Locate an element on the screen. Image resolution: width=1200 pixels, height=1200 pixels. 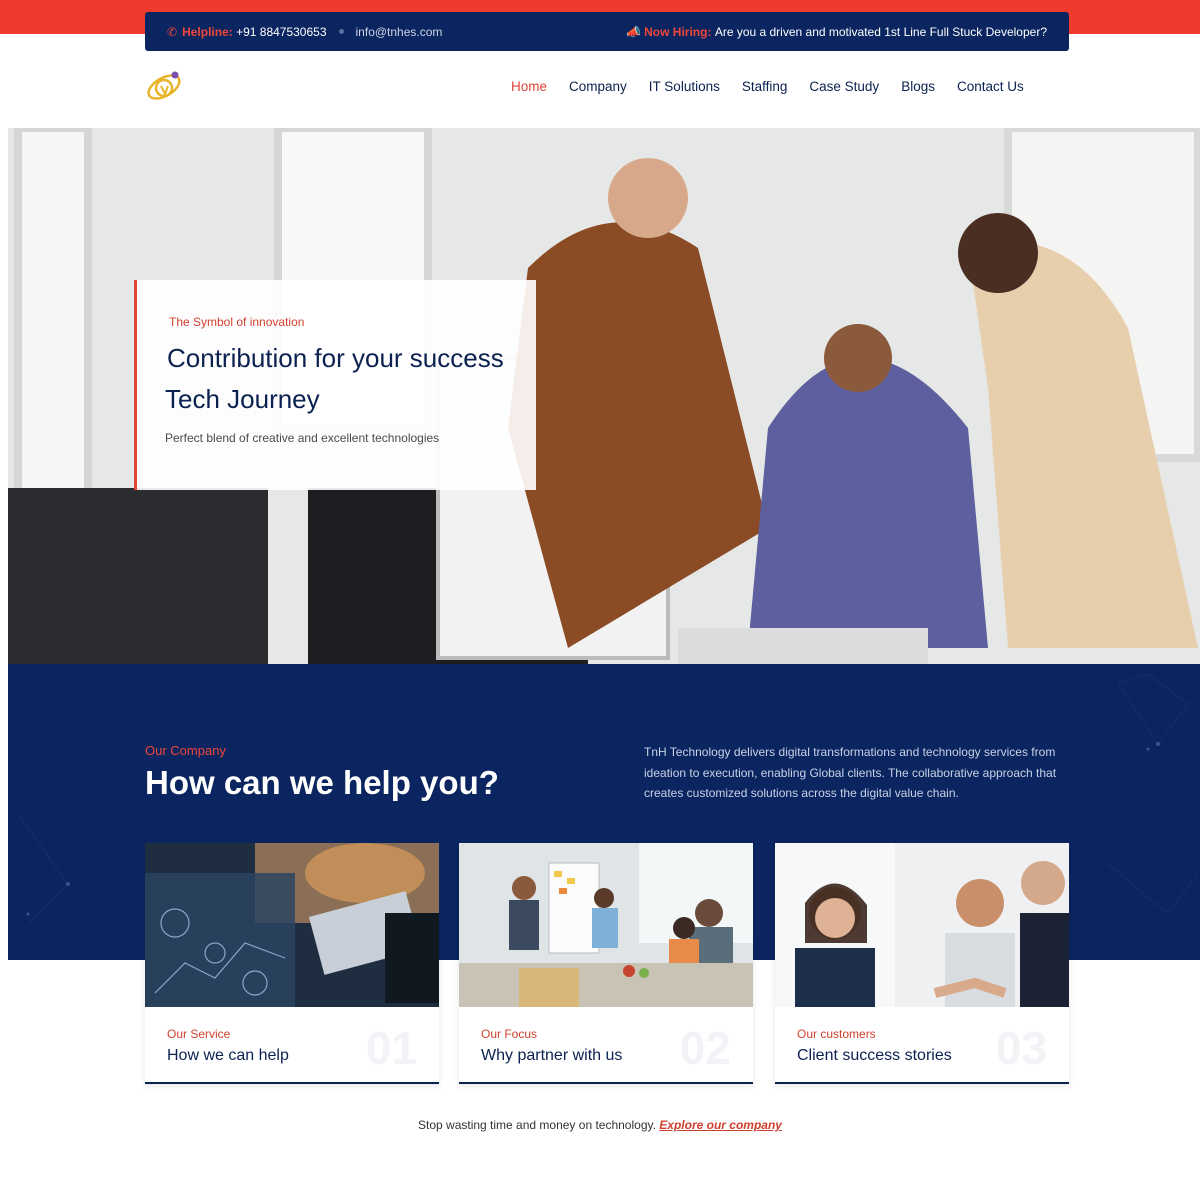
nav-case-study: Case Study is located at coordinates (844, 87).